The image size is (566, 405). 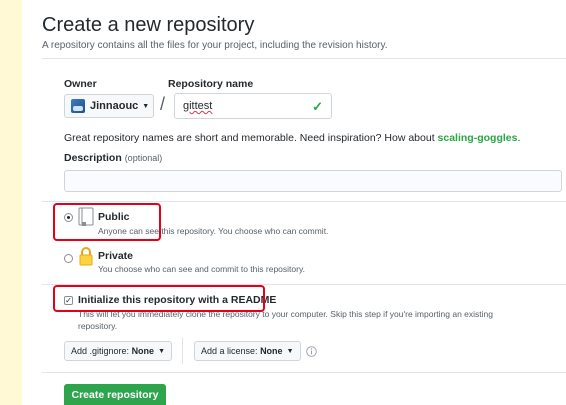 What do you see at coordinates (143, 351) in the screenshot?
I see `gitignore-value: None` at bounding box center [143, 351].